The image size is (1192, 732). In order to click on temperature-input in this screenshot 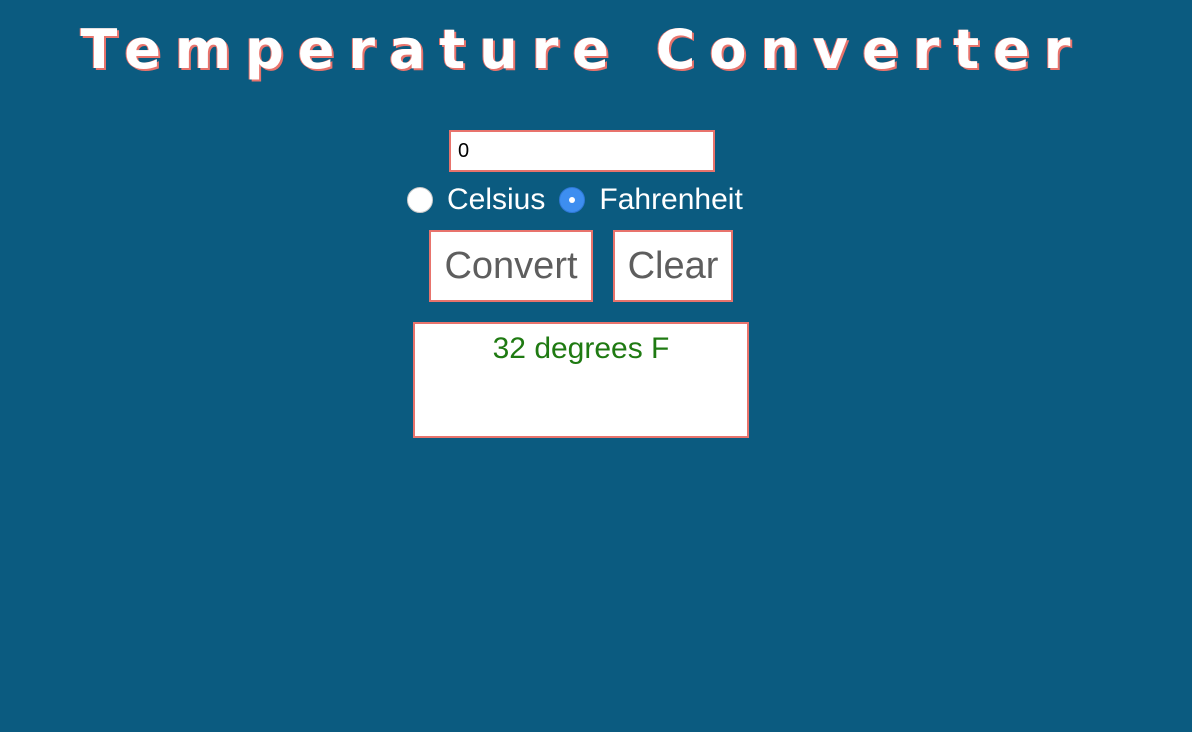, I will do `click(582, 151)`.